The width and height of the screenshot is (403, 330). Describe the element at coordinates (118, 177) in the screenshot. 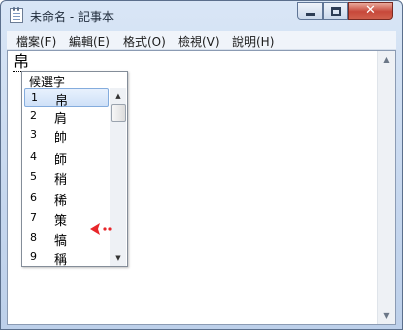

I see `candidate-scrollbar: ▲ ▼` at that location.